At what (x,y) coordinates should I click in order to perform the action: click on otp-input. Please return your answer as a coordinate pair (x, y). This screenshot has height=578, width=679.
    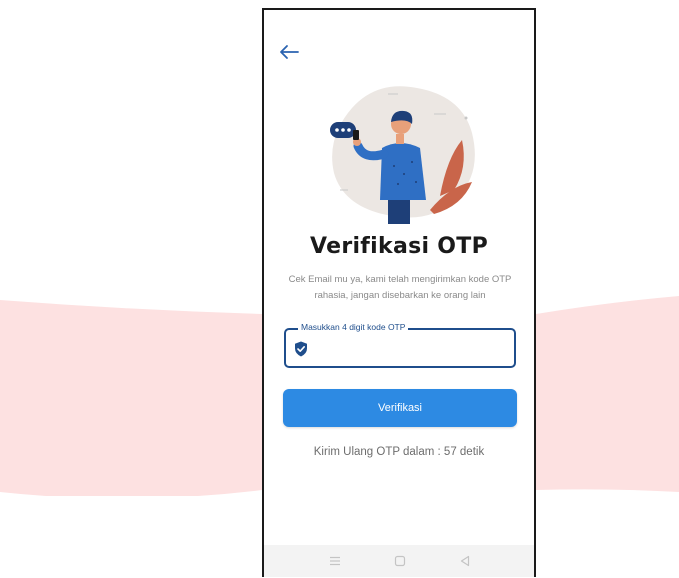
    Looking at the image, I should click on (413, 349).